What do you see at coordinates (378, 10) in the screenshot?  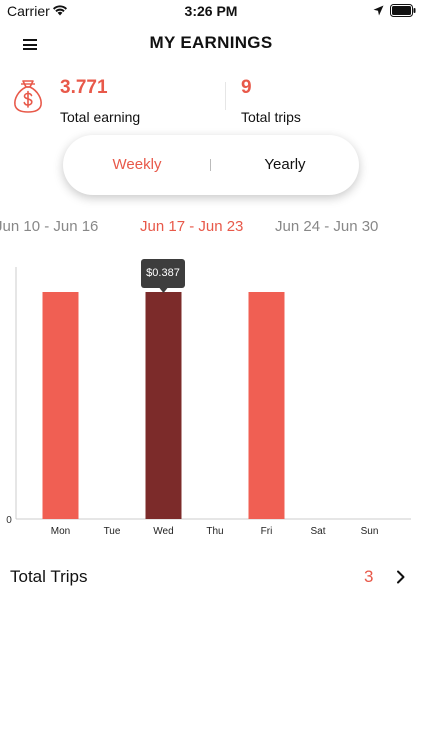 I see `location-icon` at bounding box center [378, 10].